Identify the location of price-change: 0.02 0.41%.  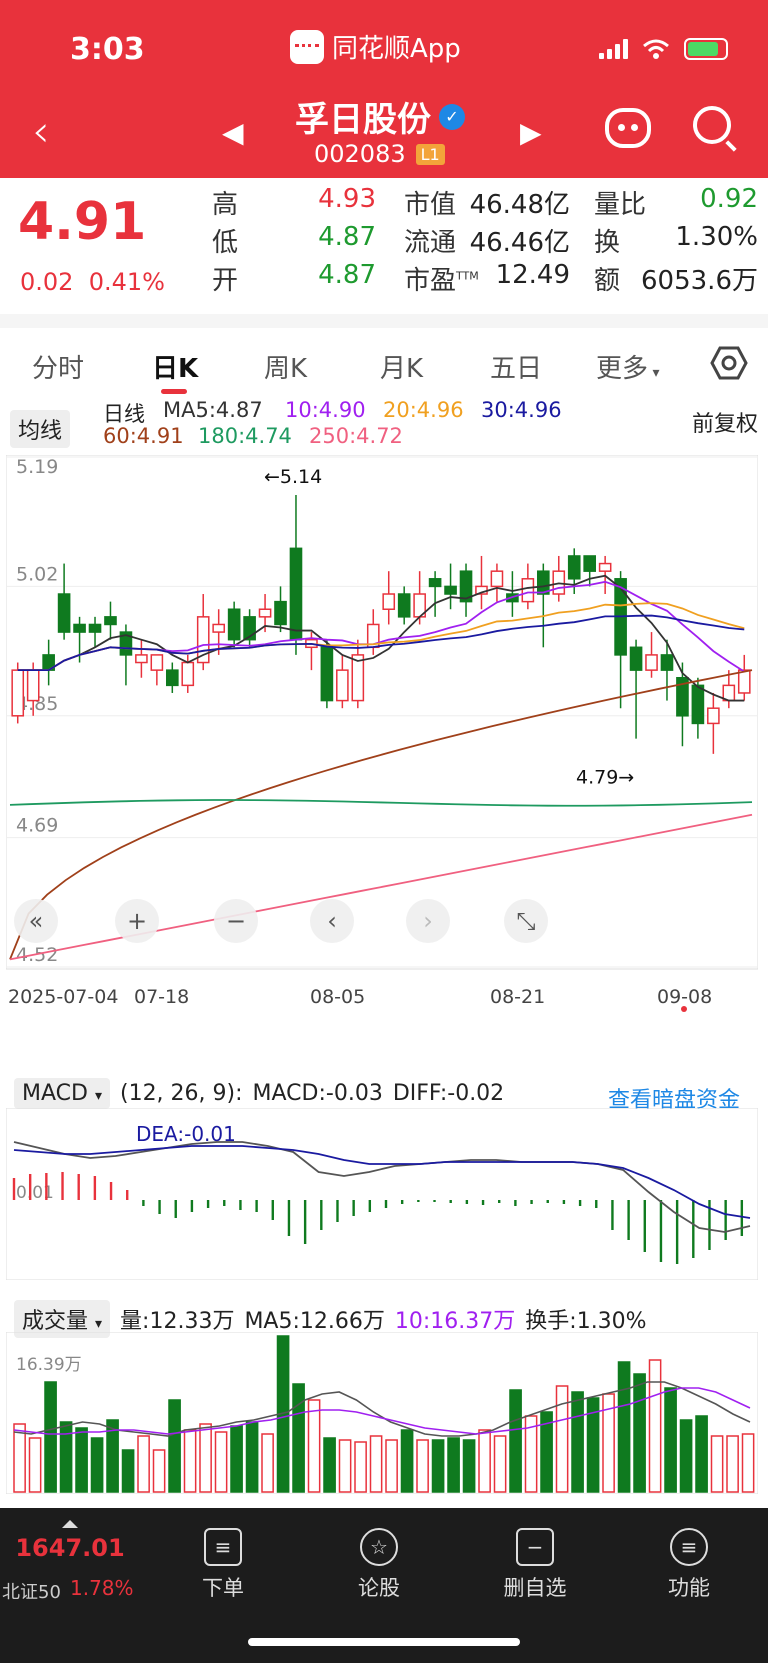
(92, 282).